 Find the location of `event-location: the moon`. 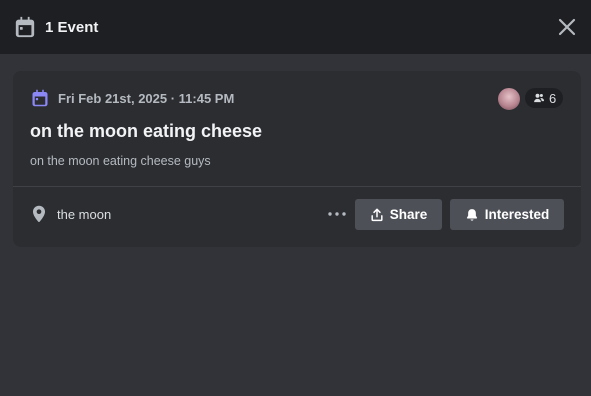

event-location: the moon is located at coordinates (71, 214).